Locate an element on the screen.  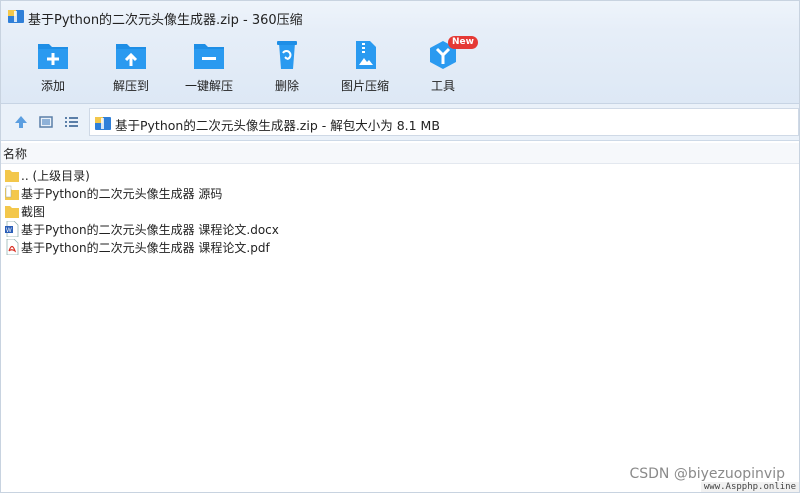
one-click-extract-button: 一键解压 is located at coordinates (209, 69).